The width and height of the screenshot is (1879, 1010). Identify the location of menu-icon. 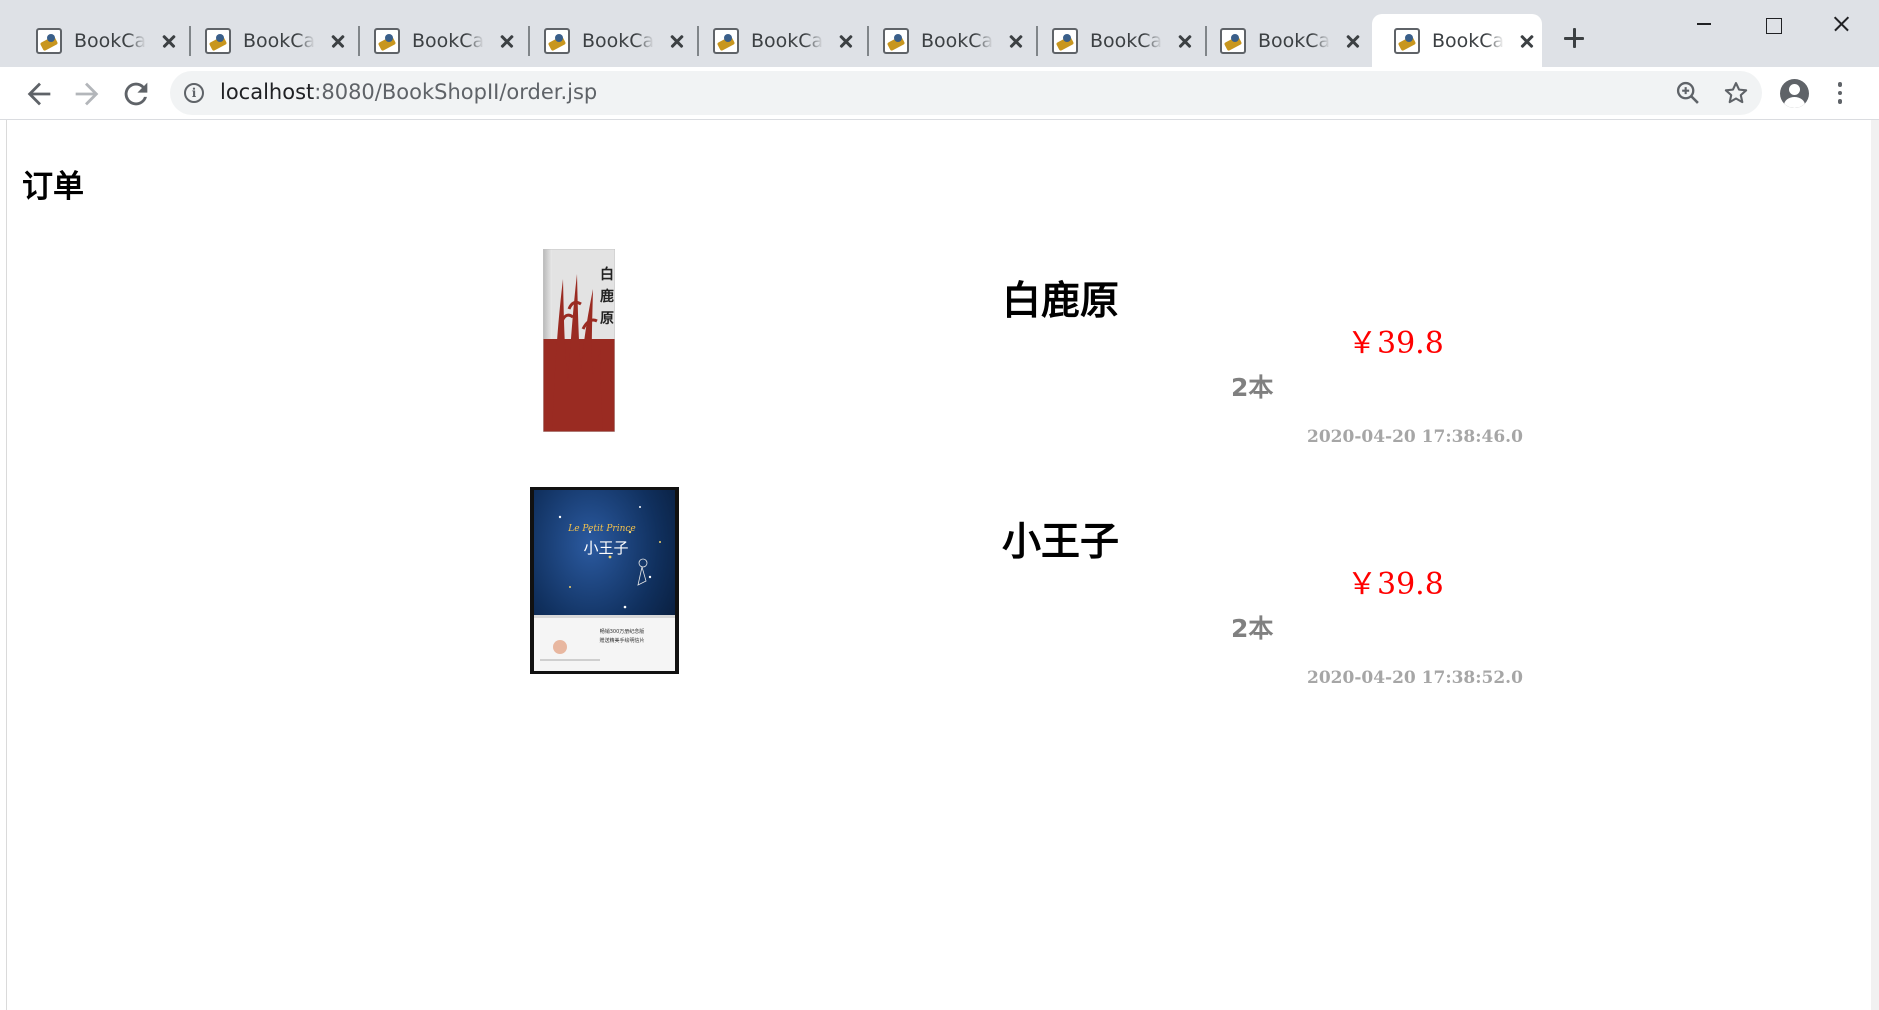
(1840, 94).